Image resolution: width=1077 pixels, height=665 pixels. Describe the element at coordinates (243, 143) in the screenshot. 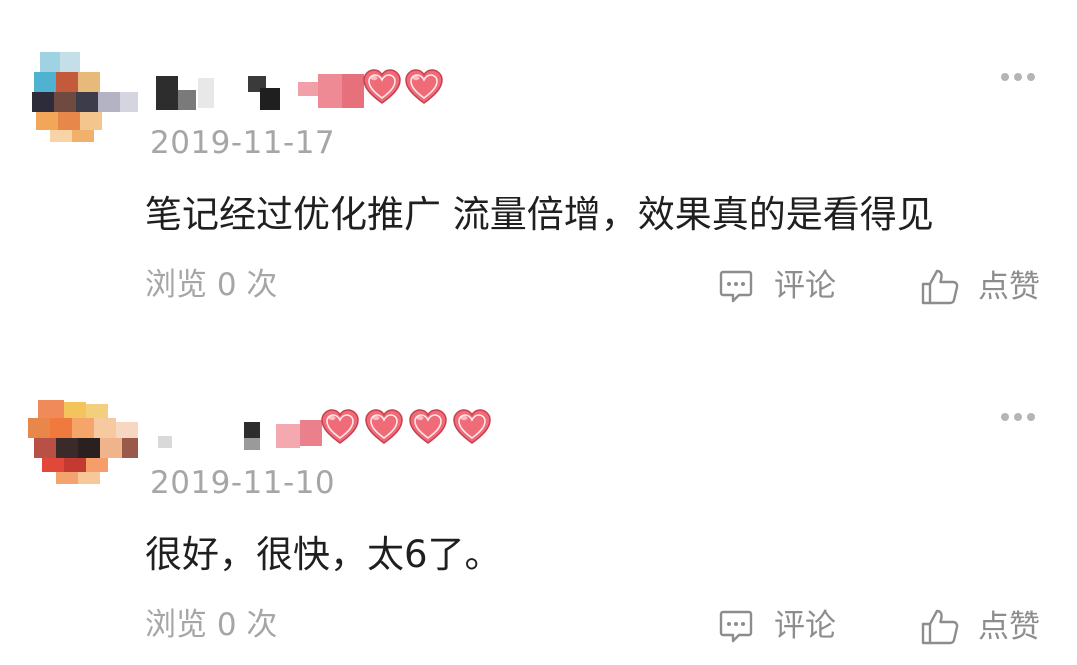

I see `comment-date: 2019-11-17` at that location.